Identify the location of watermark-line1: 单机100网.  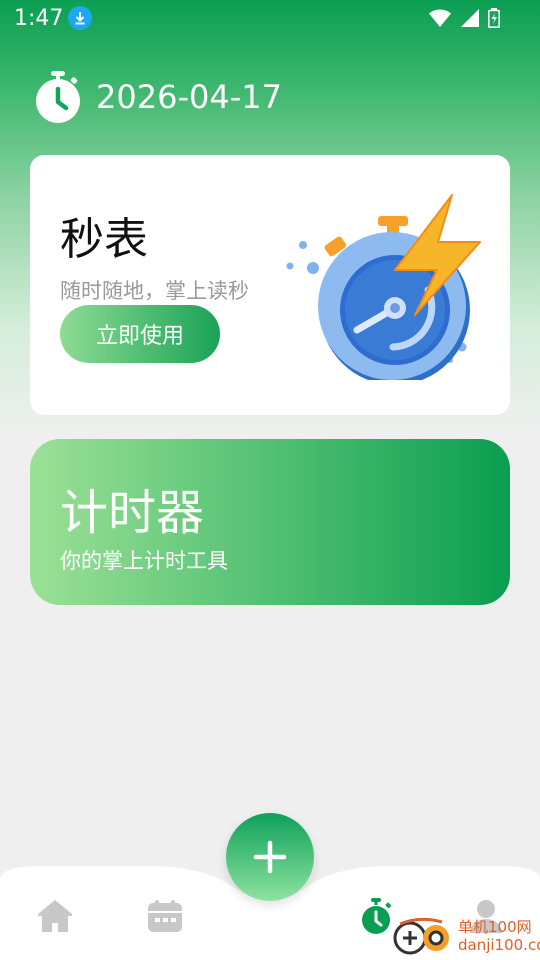
(495, 927).